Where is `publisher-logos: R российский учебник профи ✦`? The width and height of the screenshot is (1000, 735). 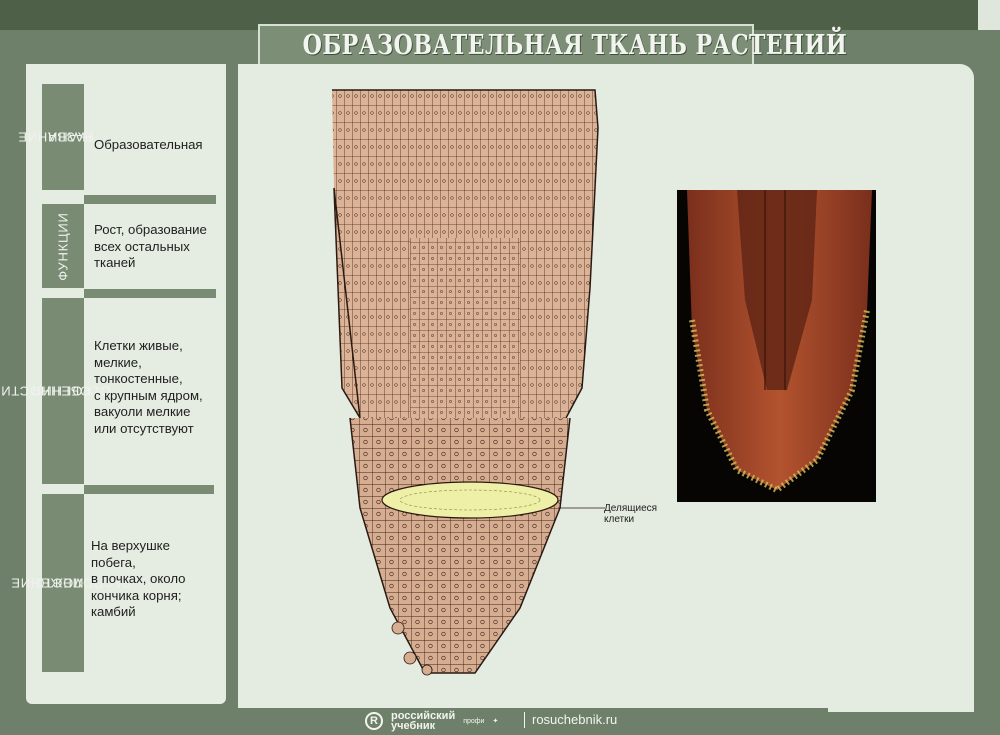
publisher-logos: R российский учебник профи ✦ is located at coordinates (431, 721).